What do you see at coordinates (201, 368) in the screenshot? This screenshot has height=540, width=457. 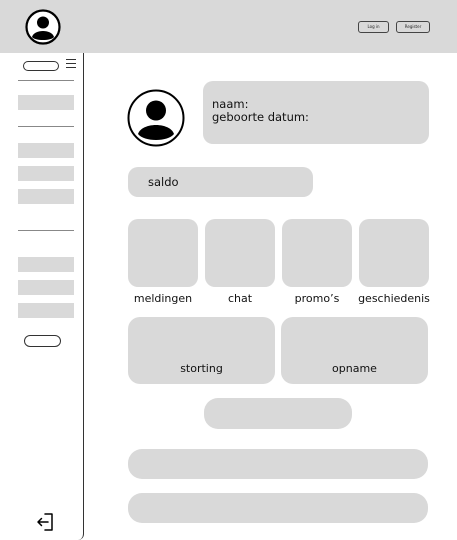 I see `deposit-label: storting` at bounding box center [201, 368].